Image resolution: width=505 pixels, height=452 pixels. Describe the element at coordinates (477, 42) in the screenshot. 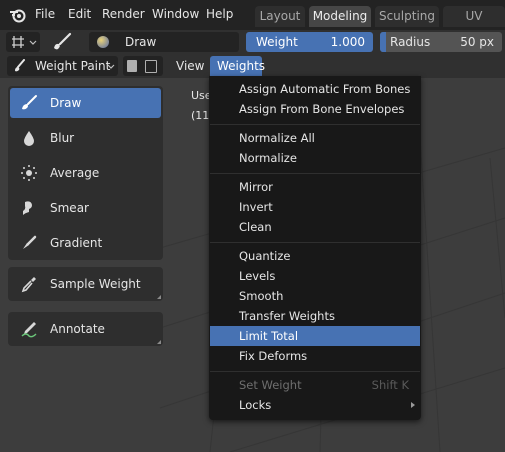

I see `radius-value: 50 px` at that location.